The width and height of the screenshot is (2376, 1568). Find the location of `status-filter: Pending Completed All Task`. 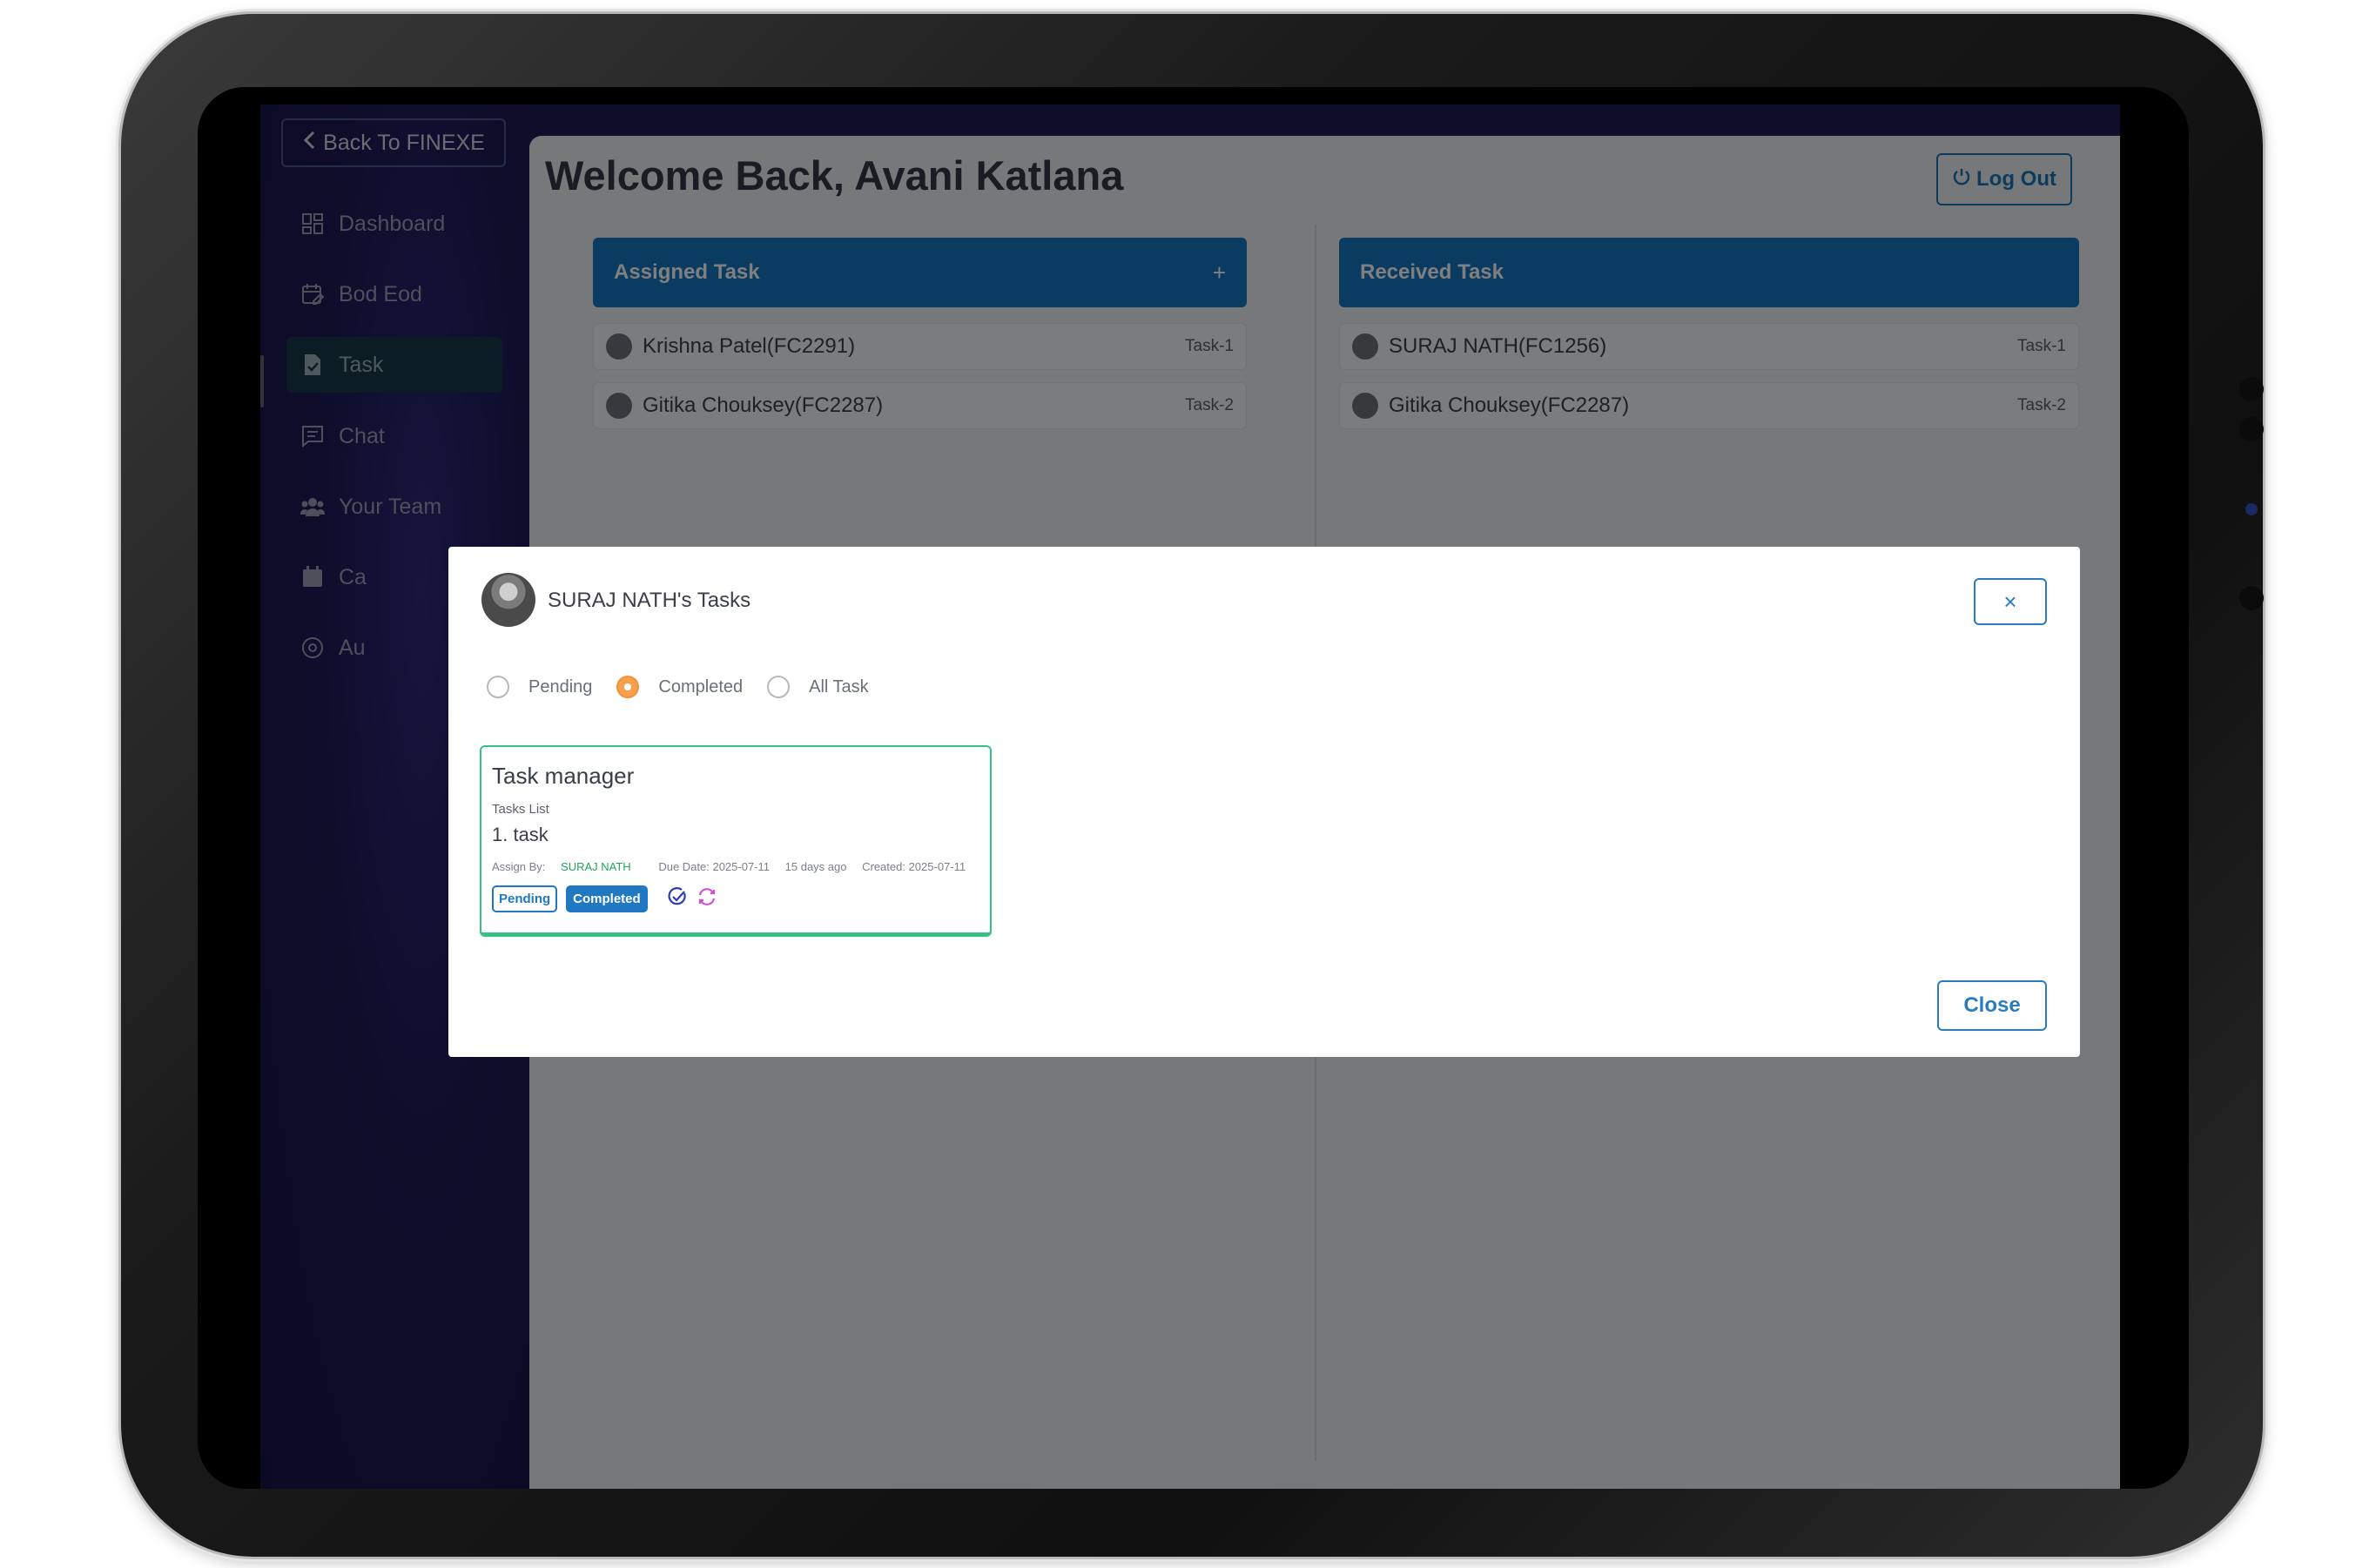

status-filter: Pending Completed All Task is located at coordinates (690, 687).